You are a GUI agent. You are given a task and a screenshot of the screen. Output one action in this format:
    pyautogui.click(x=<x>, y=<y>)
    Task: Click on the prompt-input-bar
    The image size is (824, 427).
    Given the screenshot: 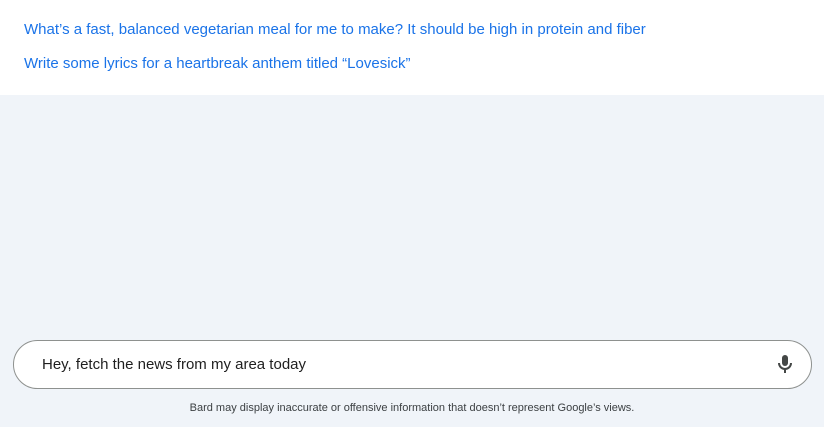 What is the action you would take?
    pyautogui.click(x=412, y=364)
    